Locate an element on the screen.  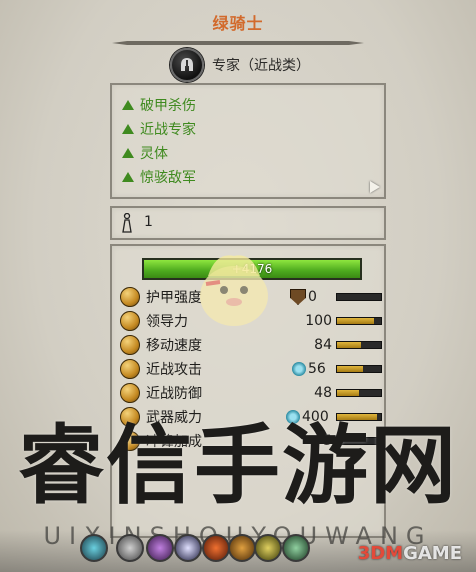
stat-value: 0 is located at coordinates (312, 297).